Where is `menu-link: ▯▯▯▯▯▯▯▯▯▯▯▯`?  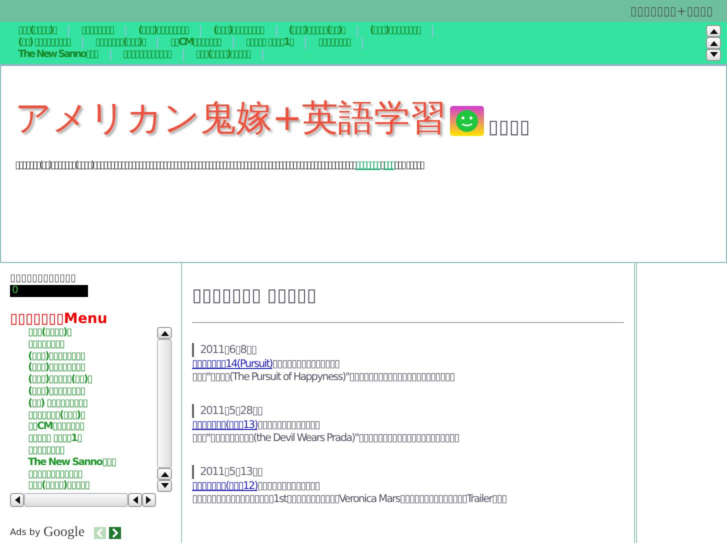 menu-link: ▯▯▯▯▯▯▯▯▯▯▯▯ is located at coordinates (92, 474).